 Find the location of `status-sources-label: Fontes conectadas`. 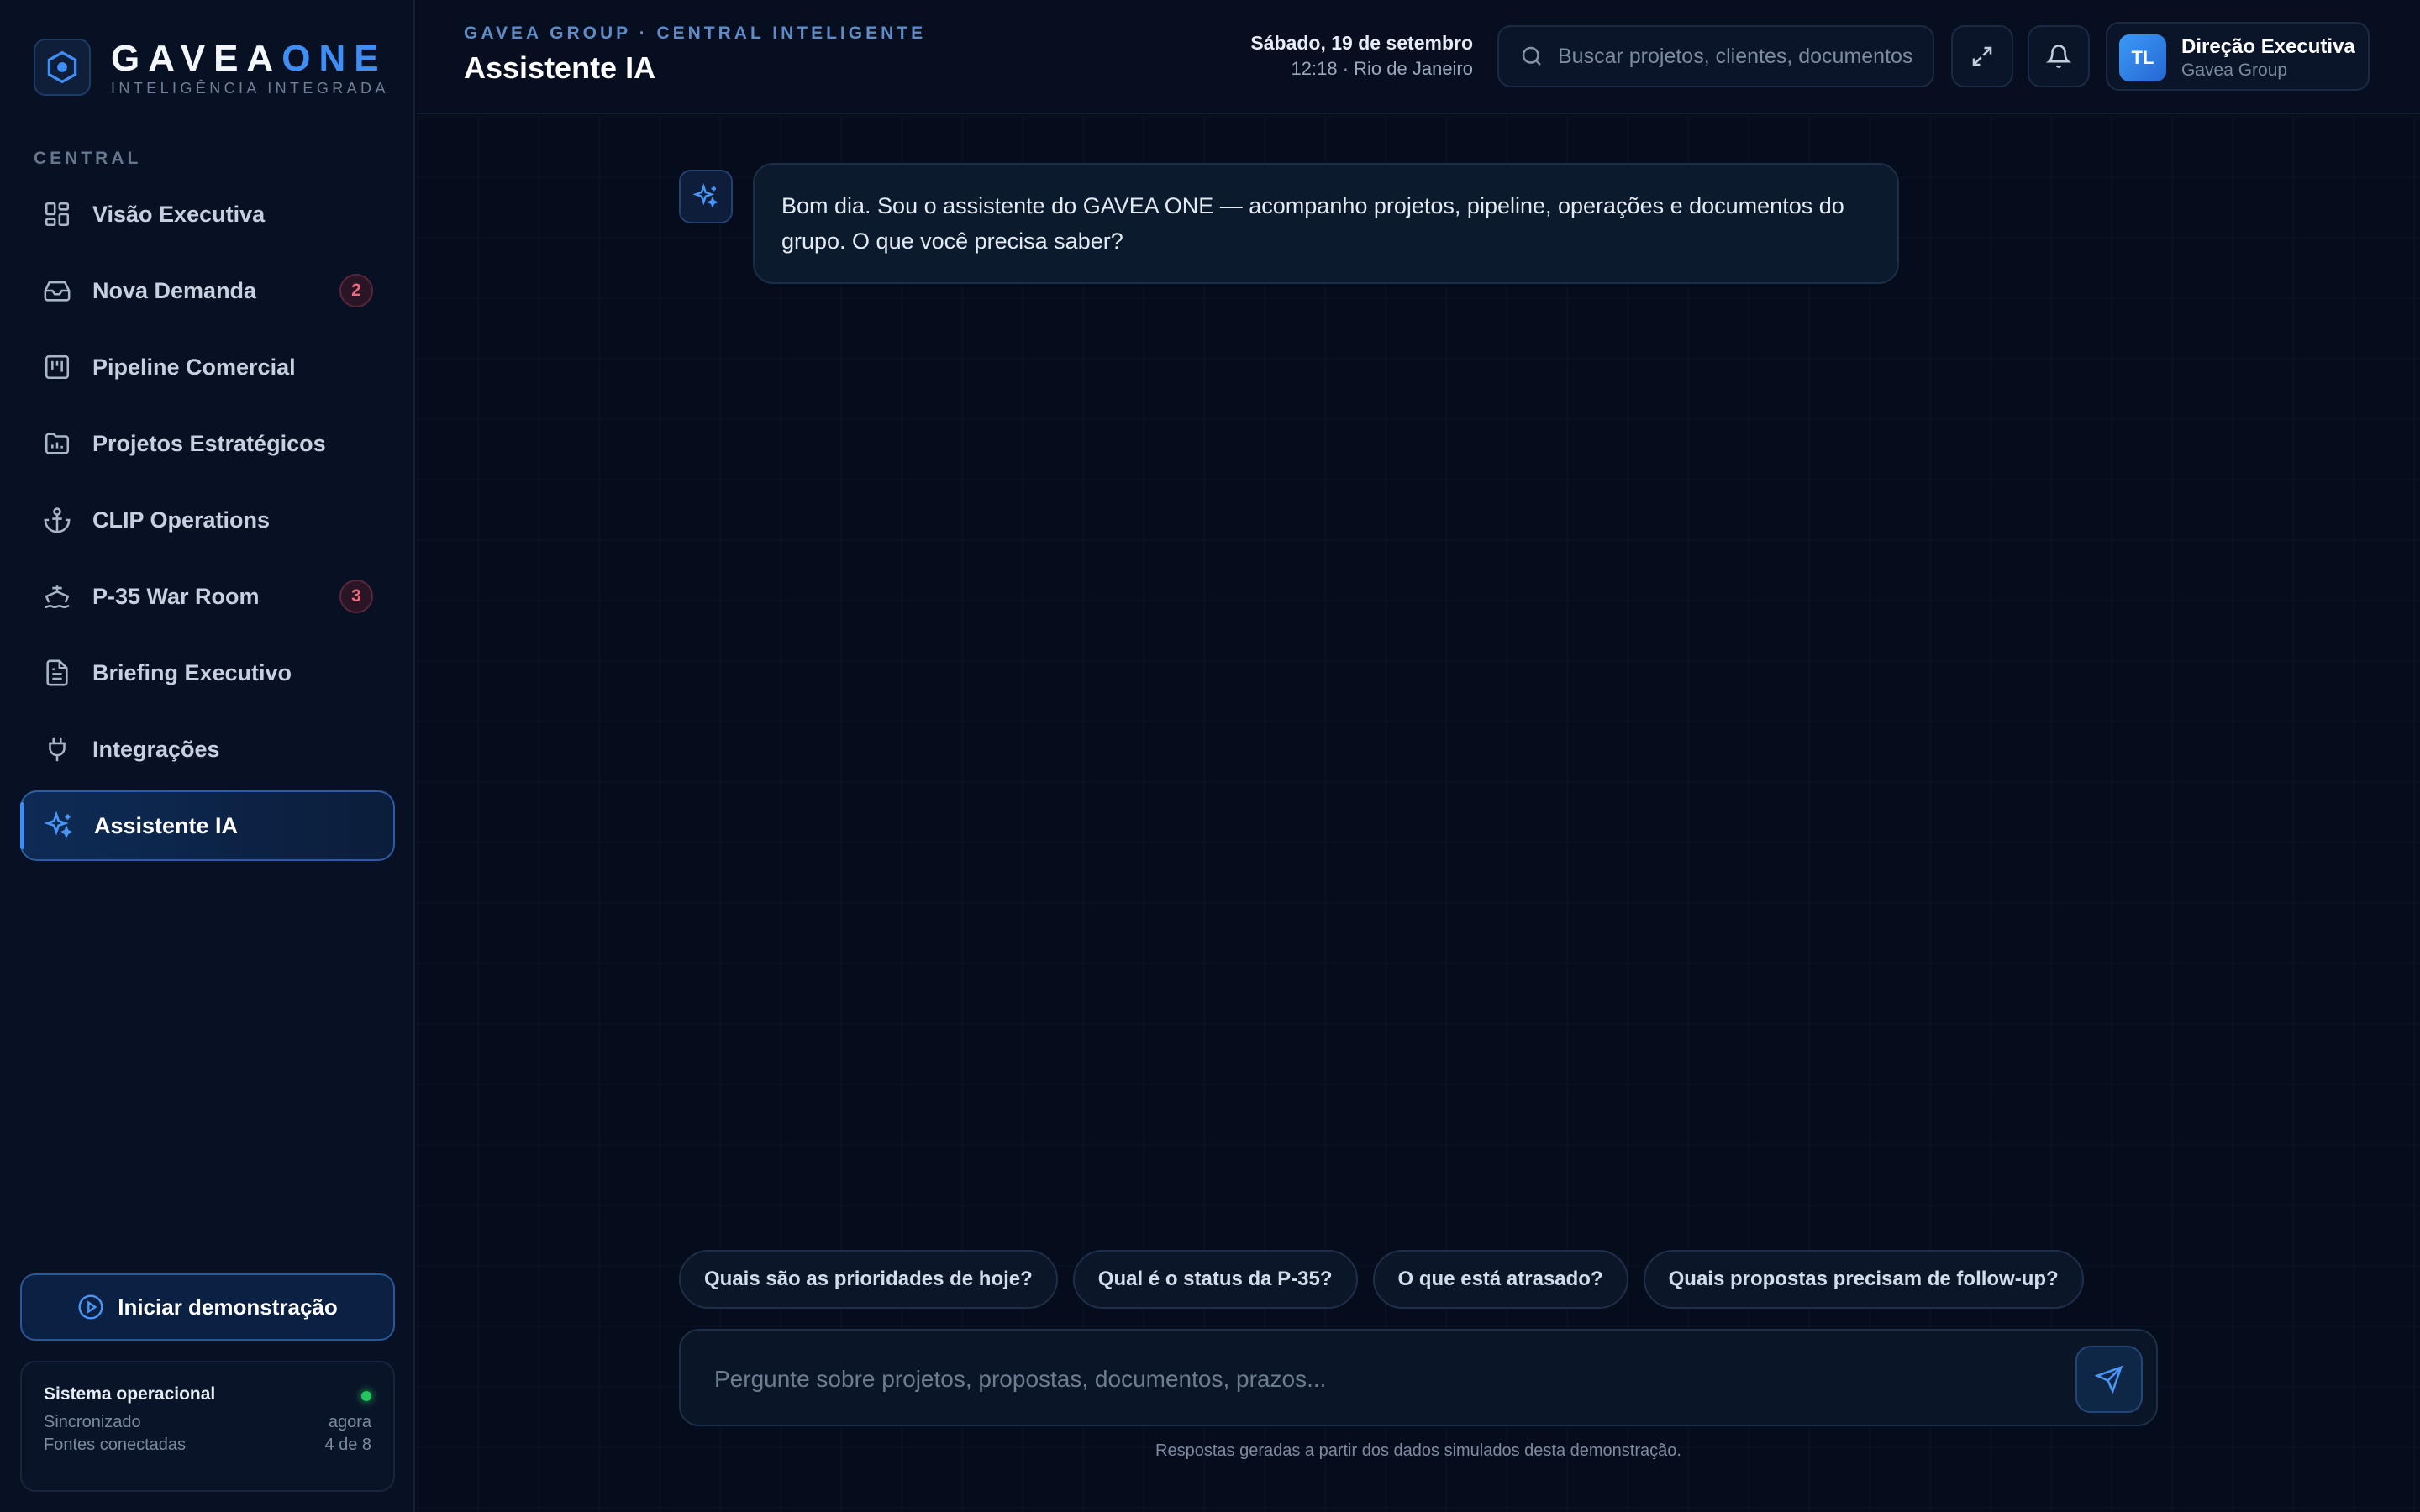

status-sources-label: Fontes conectadas is located at coordinates (115, 1445).